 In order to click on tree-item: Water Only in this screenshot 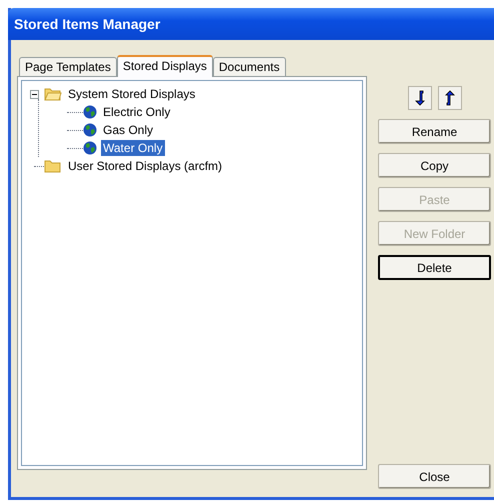, I will do `click(133, 148)`.